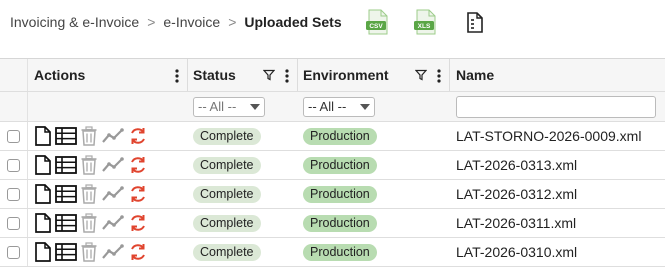 This screenshot has width=665, height=269. Describe the element at coordinates (217, 106) in the screenshot. I see `status-filter-value: -- All --` at that location.